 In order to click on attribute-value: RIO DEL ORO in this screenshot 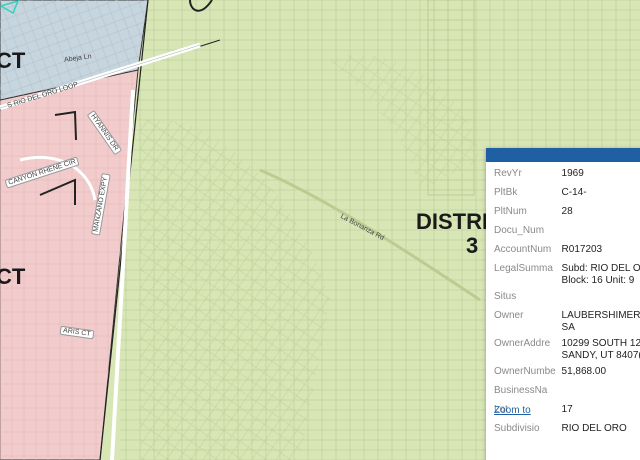, I will do `click(594, 428)`.